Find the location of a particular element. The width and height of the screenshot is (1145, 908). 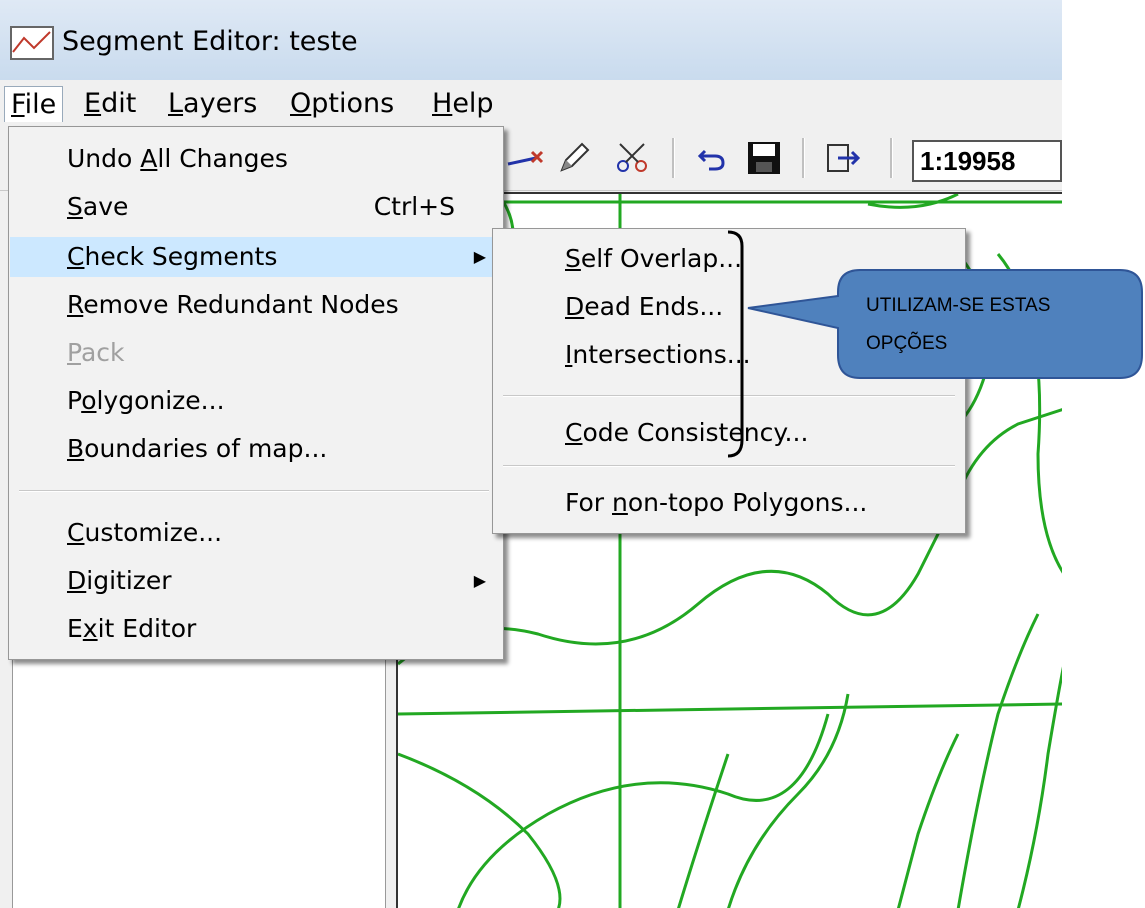

annotation-bracket is located at coordinates (735, 344).